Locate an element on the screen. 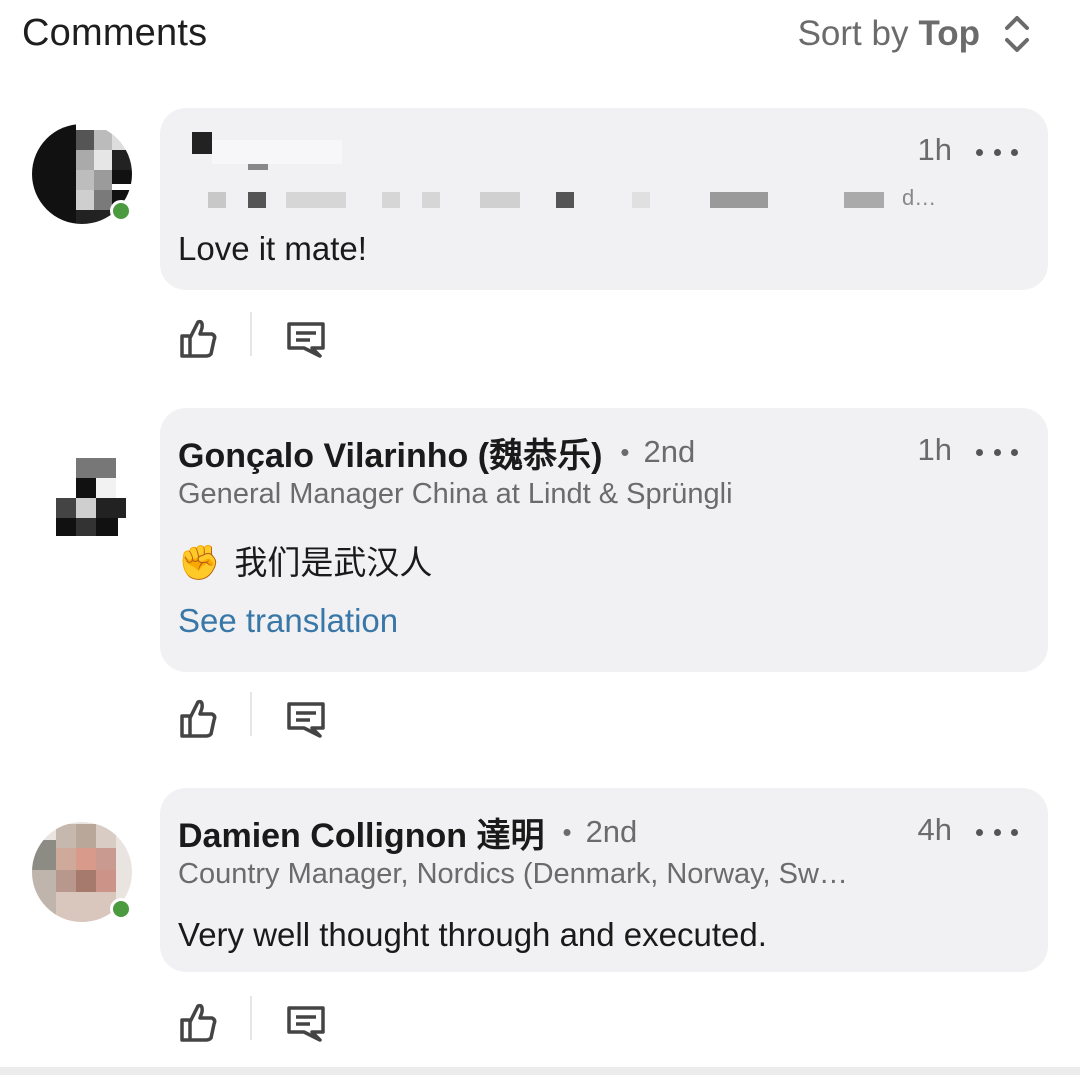  bottom-divider is located at coordinates (540, 1071).